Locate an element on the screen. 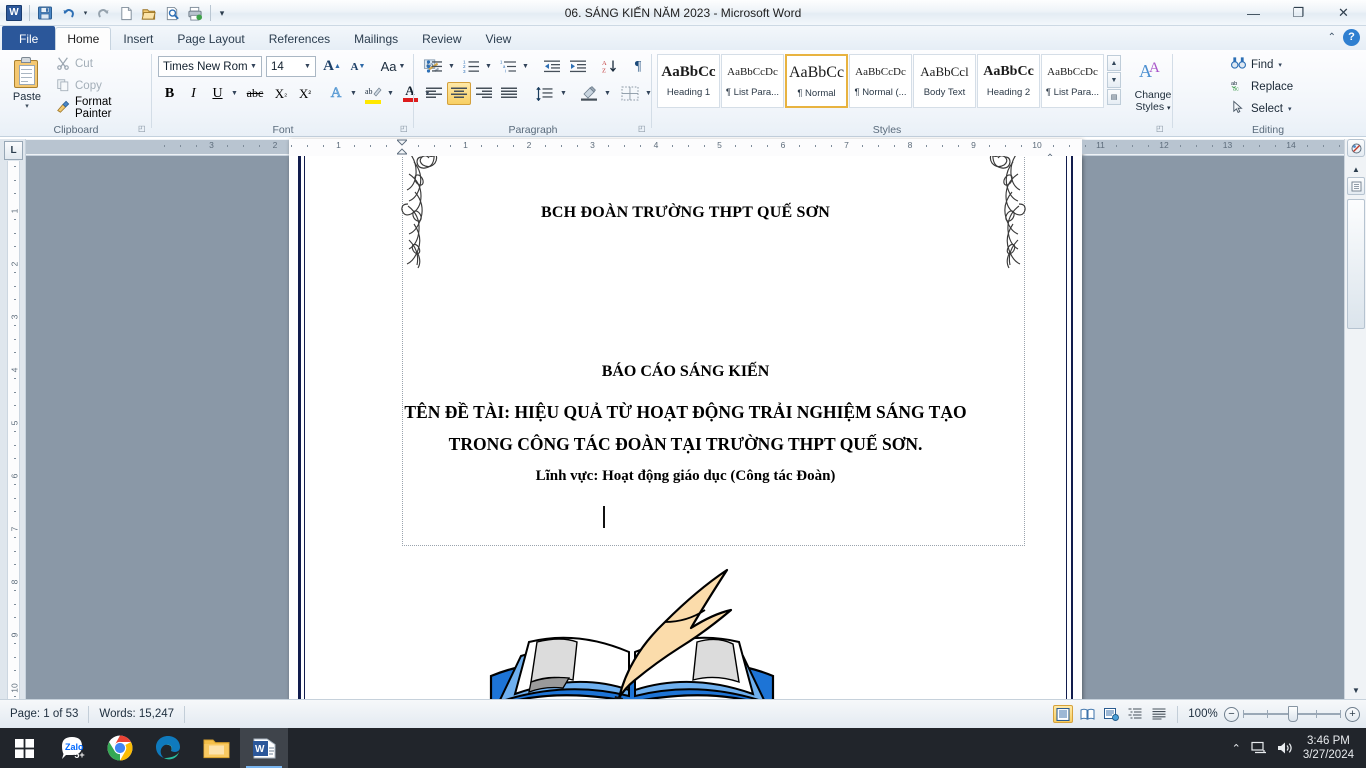  volume-icon is located at coordinates (1285, 748).